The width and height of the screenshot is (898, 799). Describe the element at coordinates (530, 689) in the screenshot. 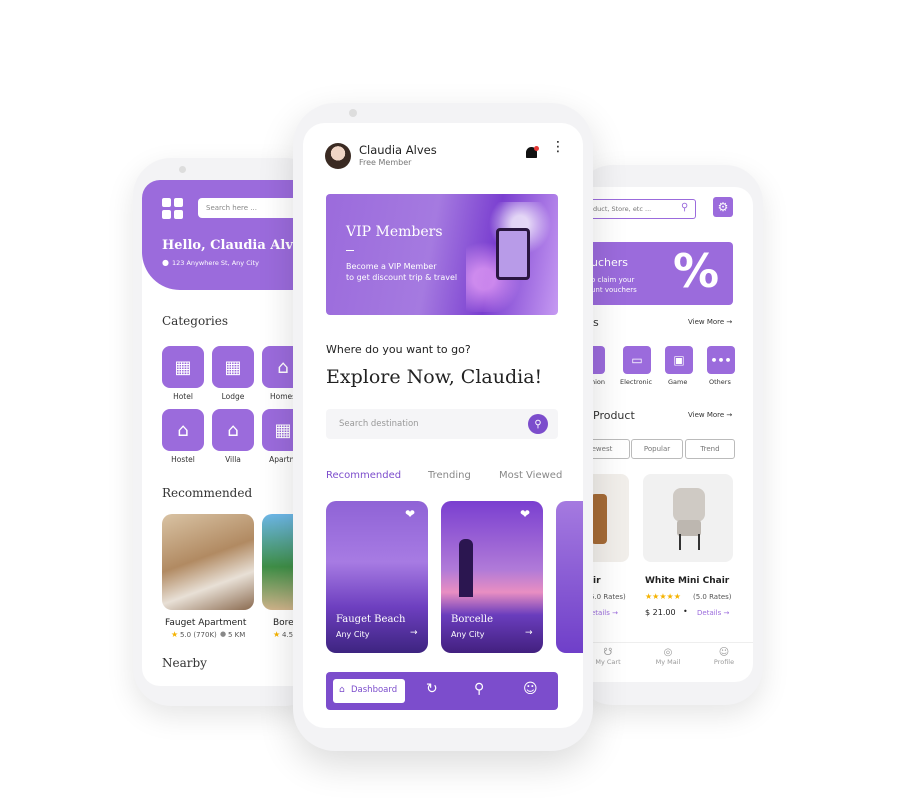

I see `profile-icon: ☺` at that location.